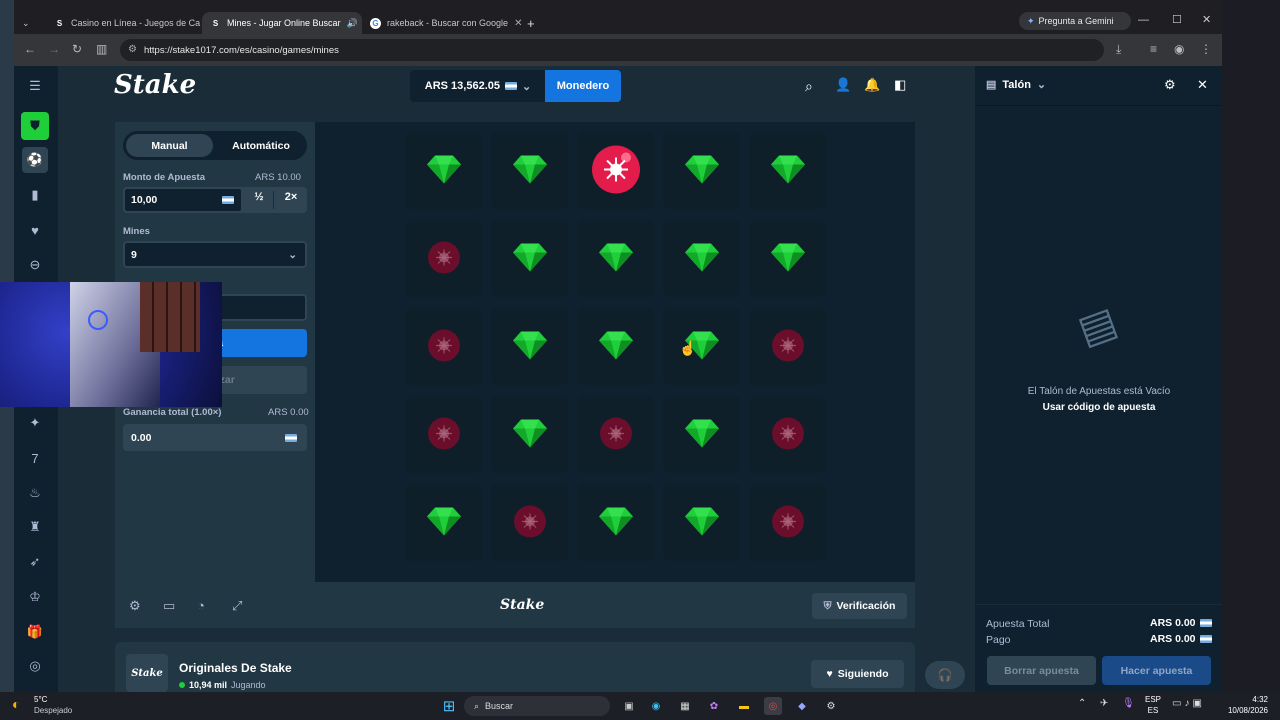 This screenshot has width=1280, height=720. What do you see at coordinates (35, 423) in the screenshot?
I see `sparkle-icon: ✦` at bounding box center [35, 423].